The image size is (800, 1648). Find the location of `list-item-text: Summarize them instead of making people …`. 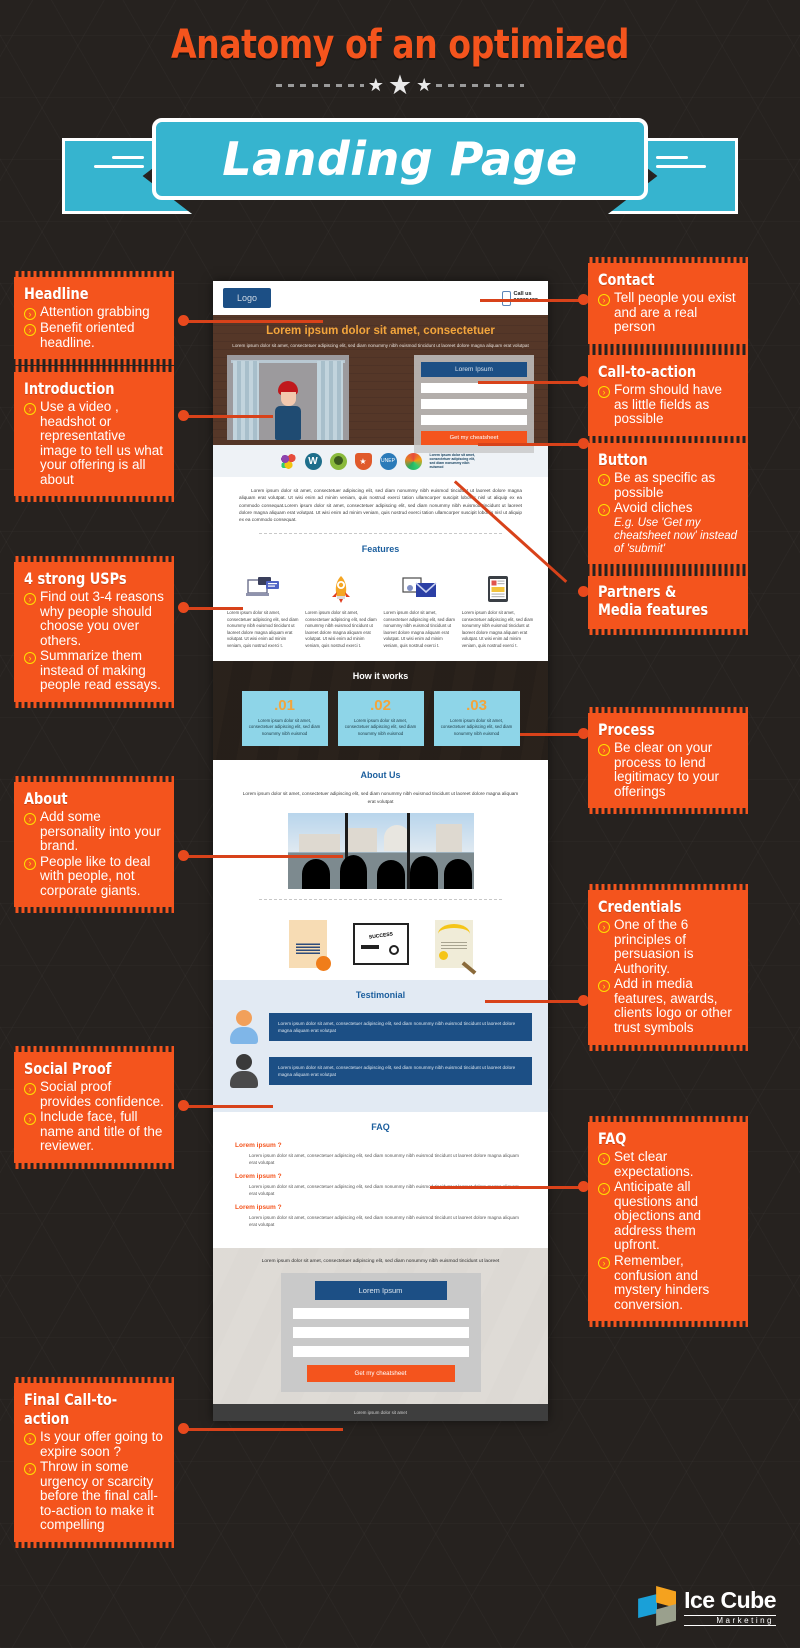

list-item-text: Summarize them instead of making people … is located at coordinates (100, 670).